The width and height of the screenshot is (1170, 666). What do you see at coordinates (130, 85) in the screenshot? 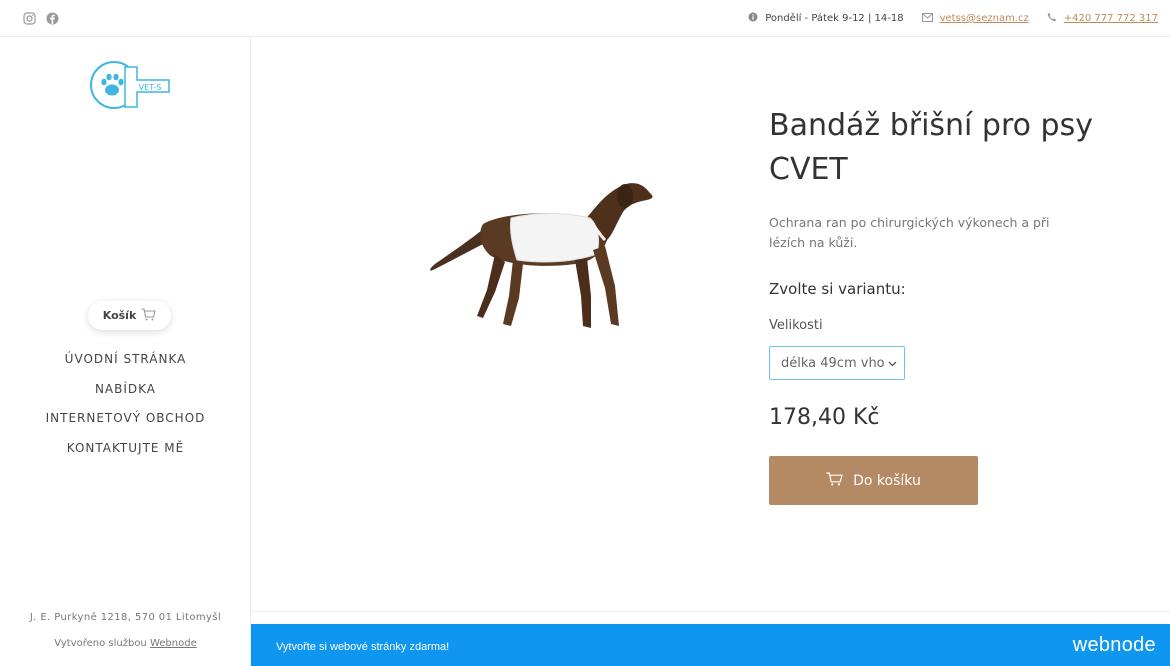
I see `logo: VET-S` at bounding box center [130, 85].